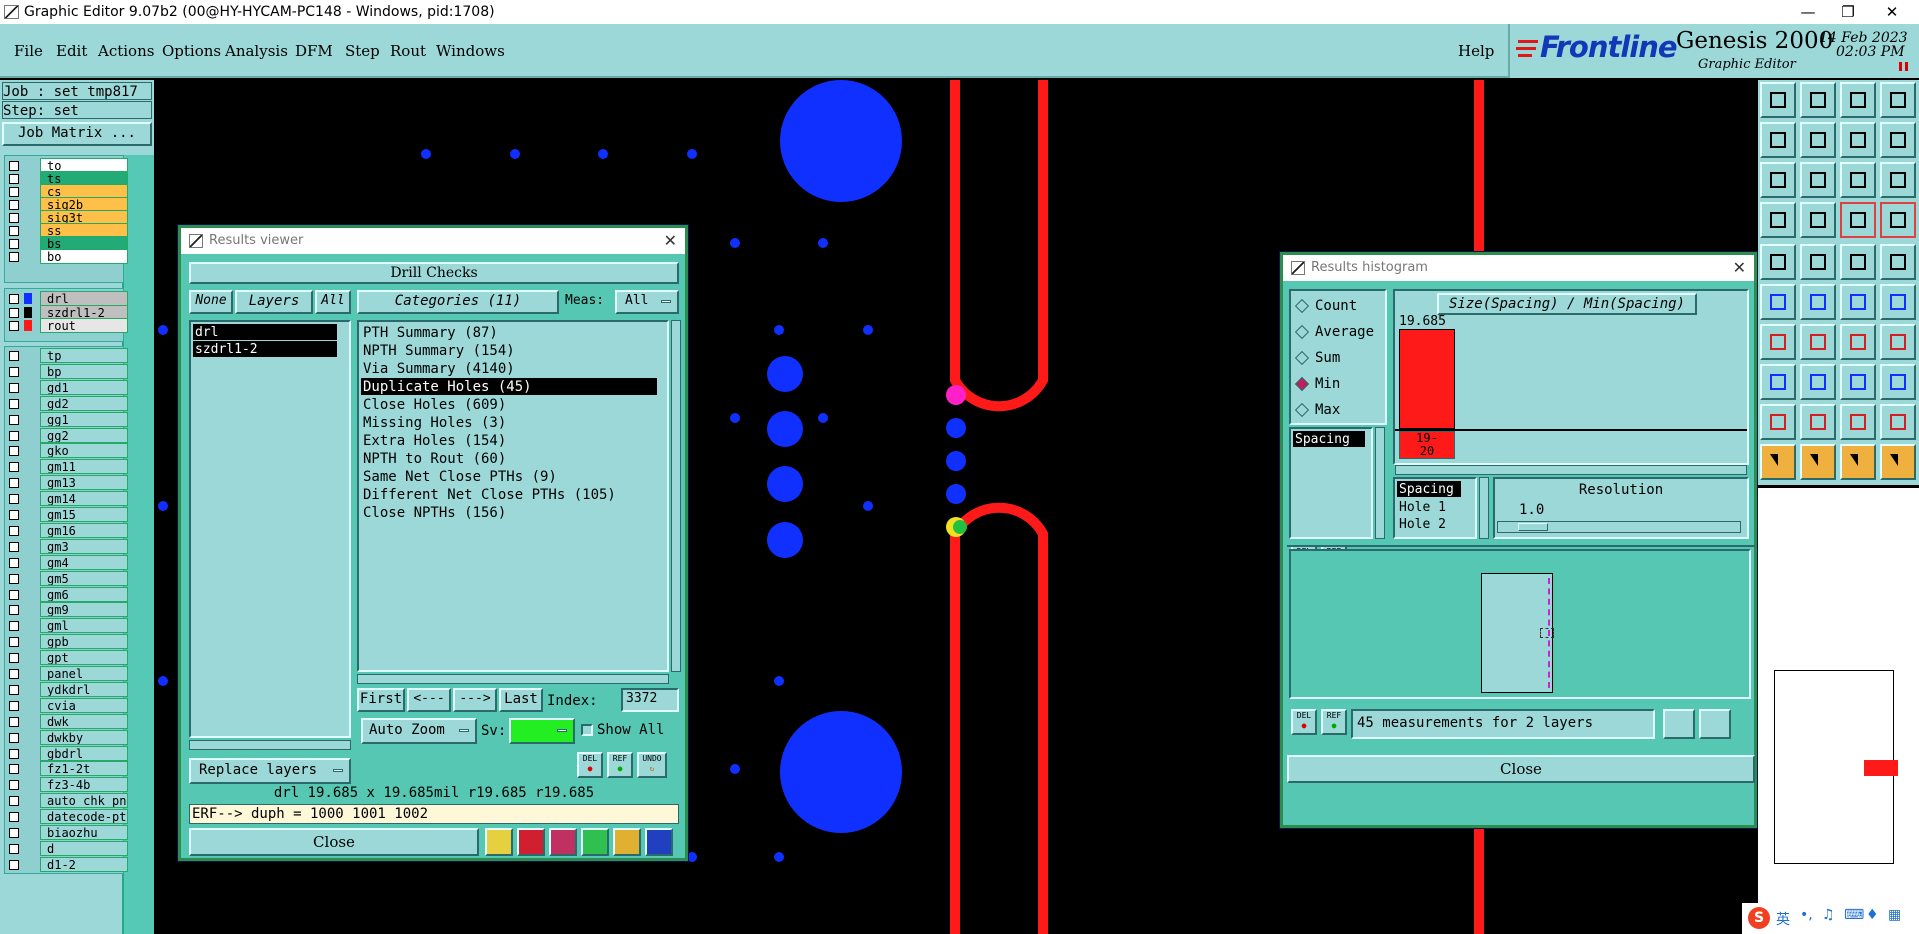 The image size is (1919, 934). Describe the element at coordinates (1739, 268) in the screenshot. I see `close-icon: ✕` at that location.